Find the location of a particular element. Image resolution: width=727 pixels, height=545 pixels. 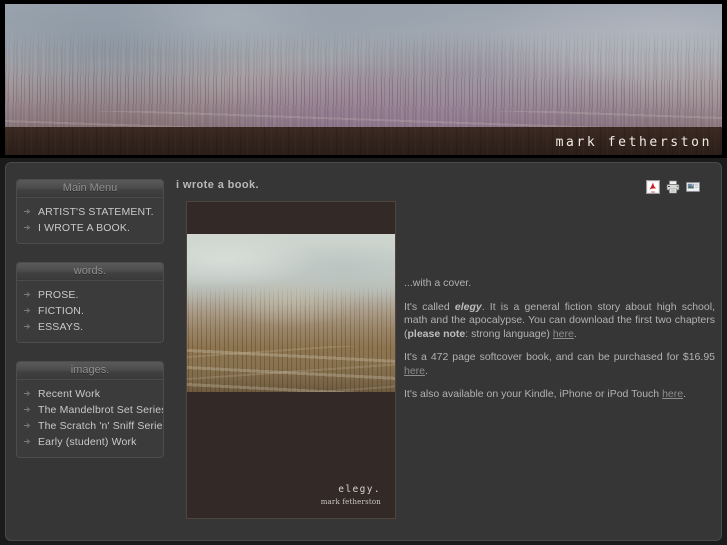

sidebar-item-recent-work: Recent Work is located at coordinates (90, 394).